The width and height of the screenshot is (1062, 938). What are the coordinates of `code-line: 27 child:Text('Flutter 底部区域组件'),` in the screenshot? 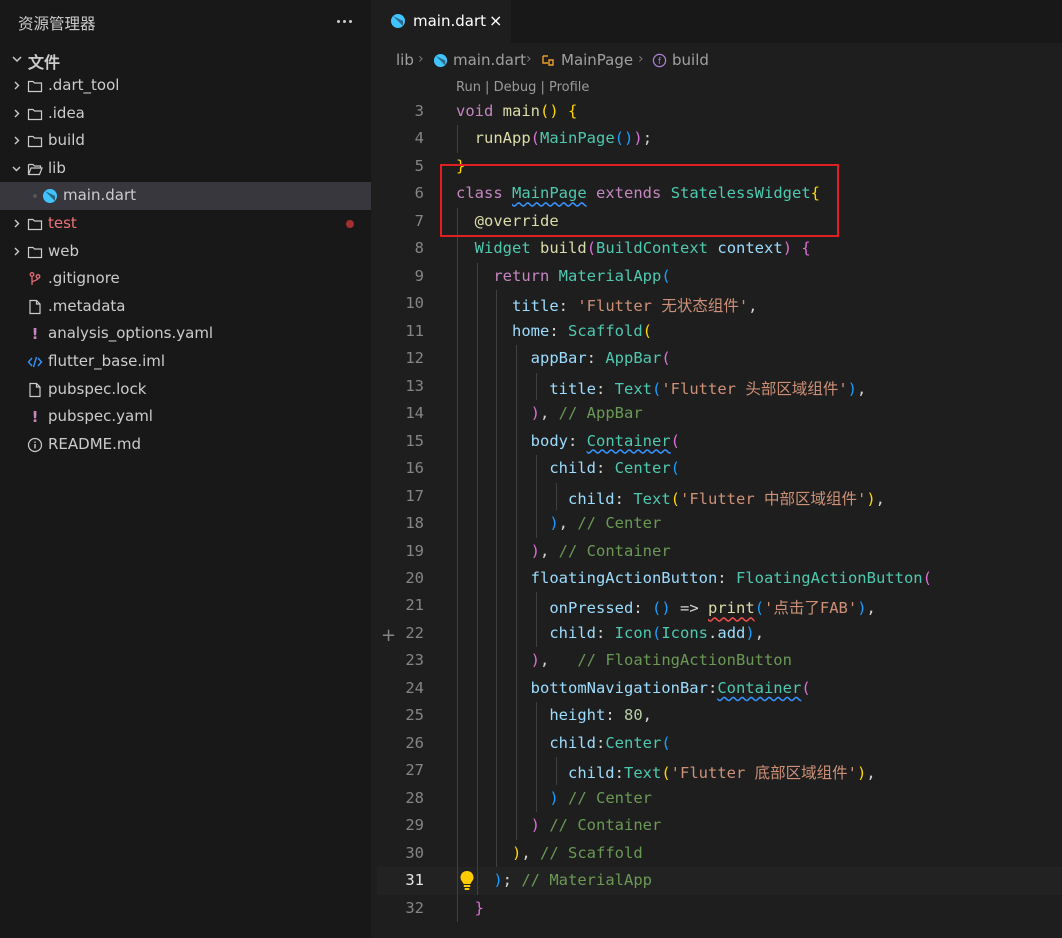 It's located at (719, 771).